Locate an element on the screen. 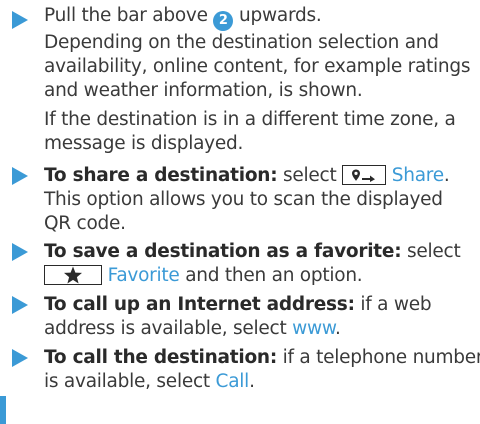 The image size is (480, 424). step-2-line-1: To share a destination: select Share. is located at coordinates (247, 175).